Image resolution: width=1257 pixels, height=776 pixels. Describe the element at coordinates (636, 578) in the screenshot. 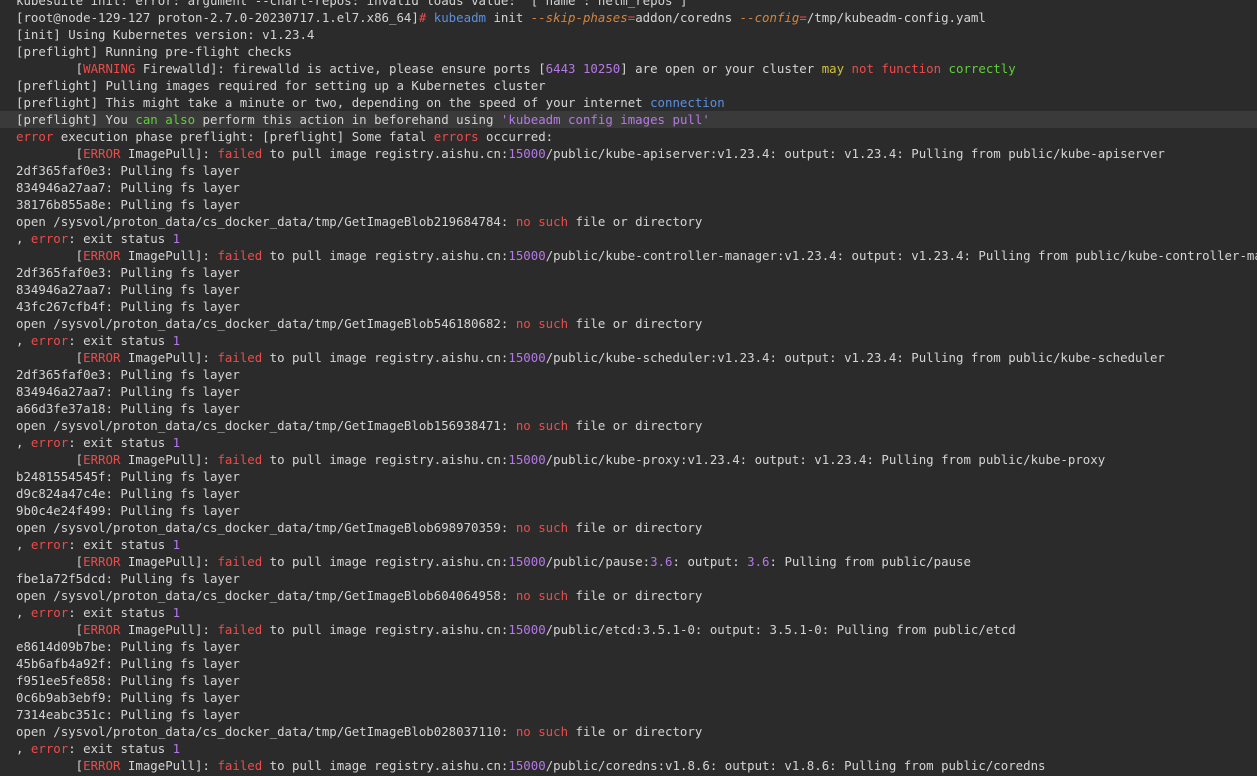

I see `terminal-line: fbe1a72f5dcd: Pulling fs layer` at that location.